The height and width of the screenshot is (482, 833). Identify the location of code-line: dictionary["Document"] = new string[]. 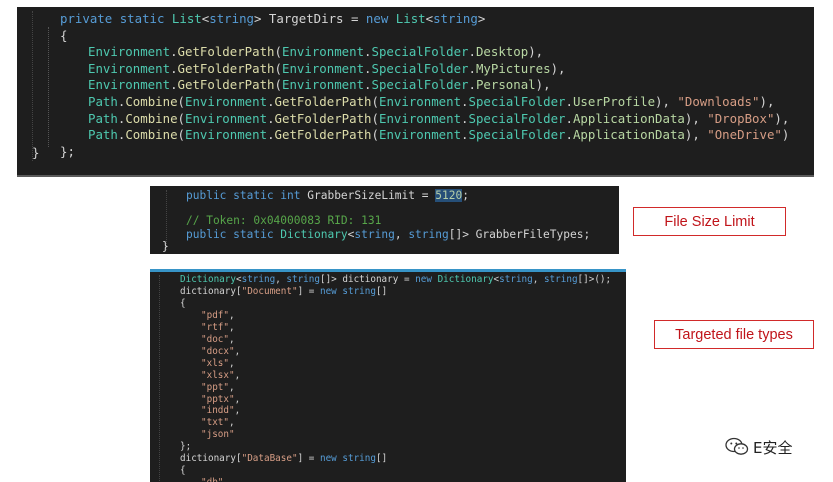
(284, 291).